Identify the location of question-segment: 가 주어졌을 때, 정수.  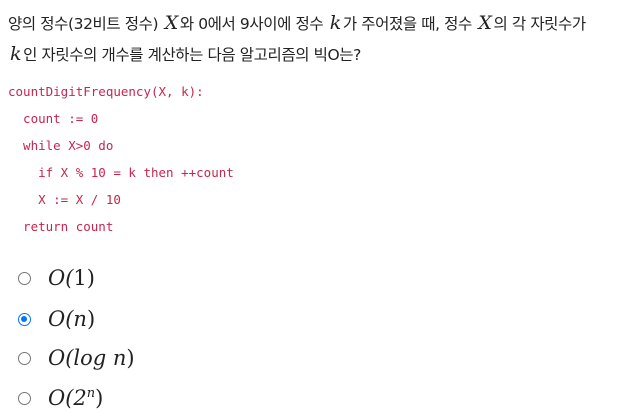
(409, 24).